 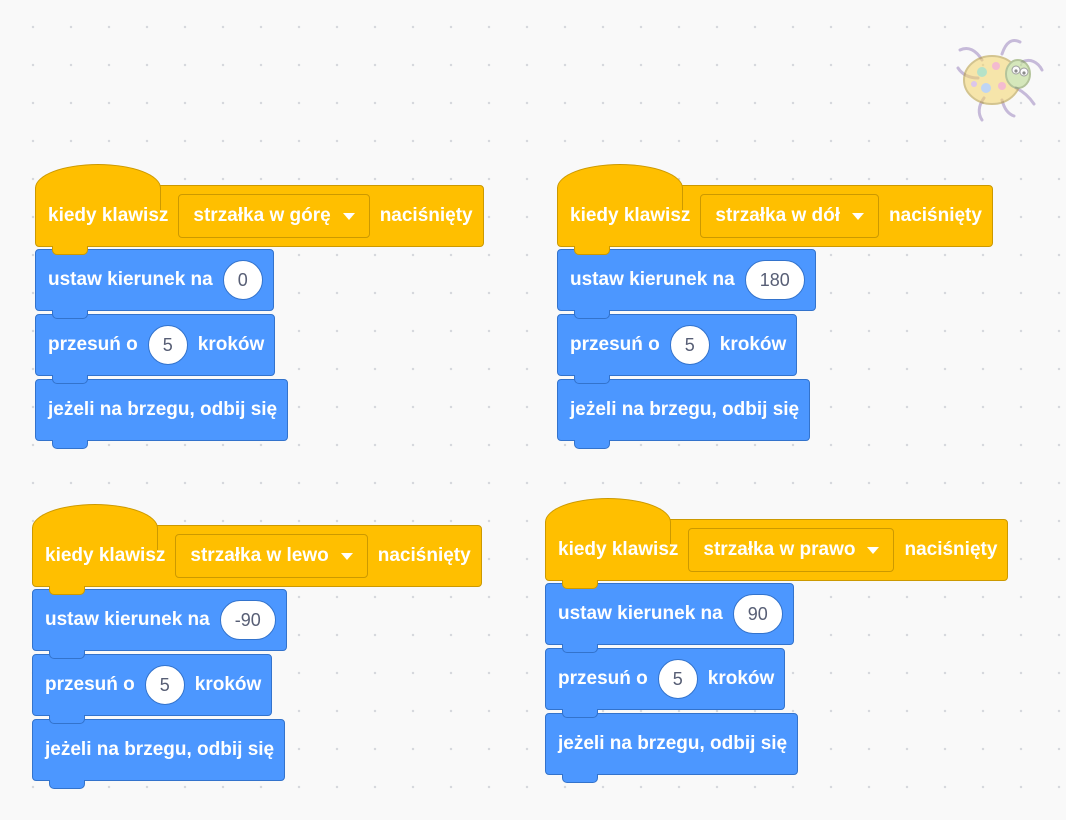 I want to click on set-direction-block: ustaw kierunek na -90, so click(x=159, y=624).